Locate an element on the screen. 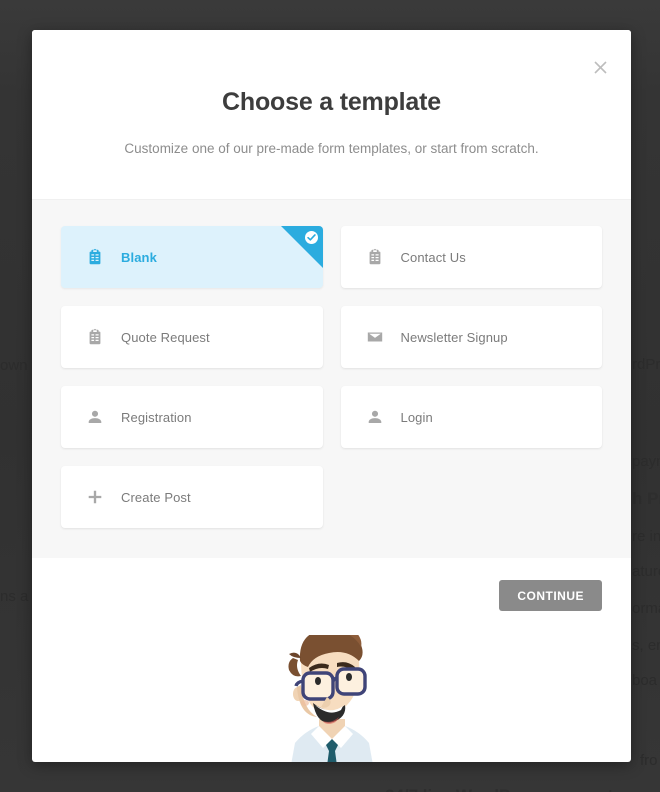 The image size is (660, 792). background-text-fragment: s, en is located at coordinates (646, 645).